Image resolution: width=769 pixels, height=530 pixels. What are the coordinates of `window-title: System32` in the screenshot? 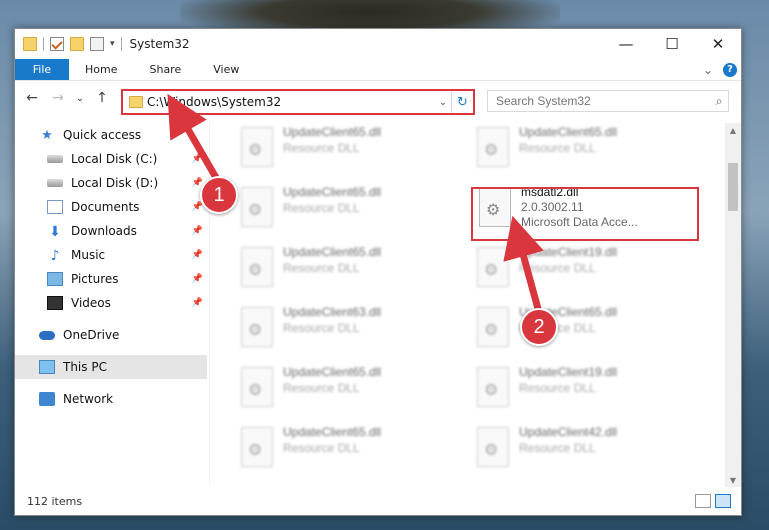 It's located at (159, 44).